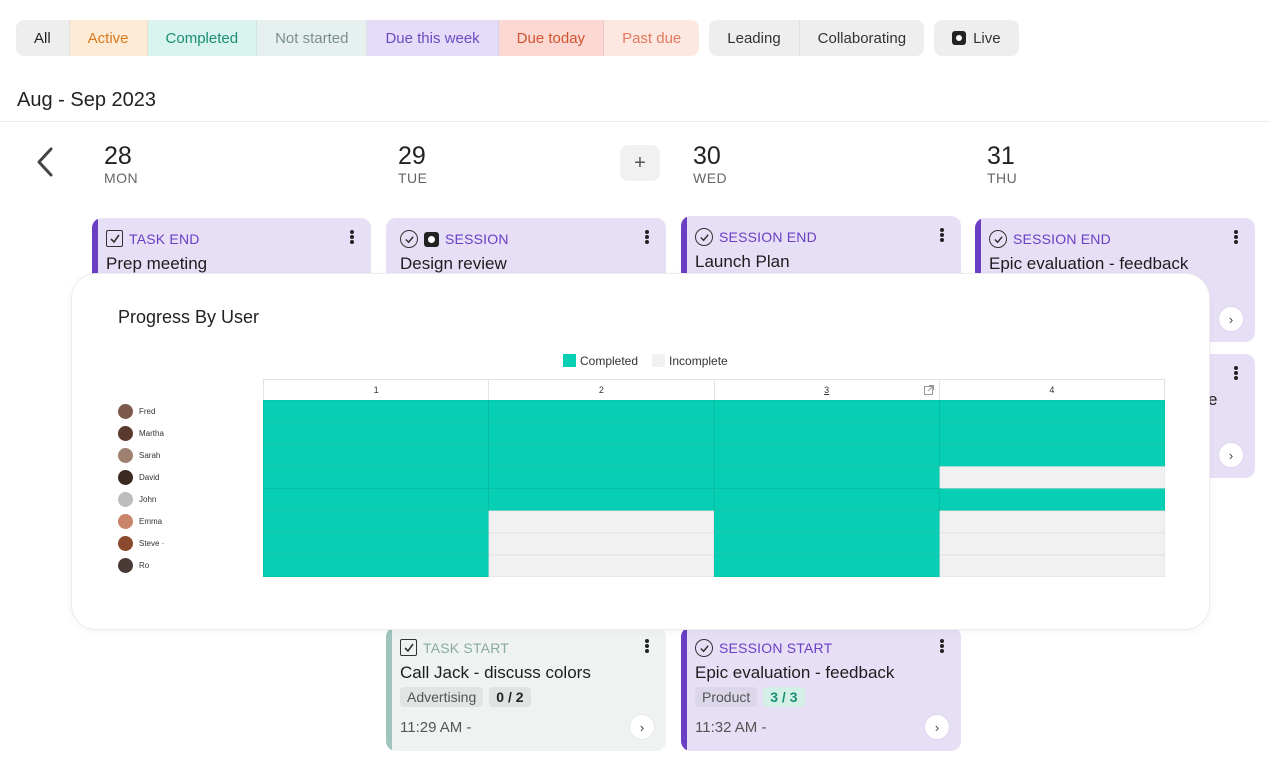 This screenshot has width=1270, height=760. I want to click on legend-incomplete-label: Incomplete, so click(698, 361).